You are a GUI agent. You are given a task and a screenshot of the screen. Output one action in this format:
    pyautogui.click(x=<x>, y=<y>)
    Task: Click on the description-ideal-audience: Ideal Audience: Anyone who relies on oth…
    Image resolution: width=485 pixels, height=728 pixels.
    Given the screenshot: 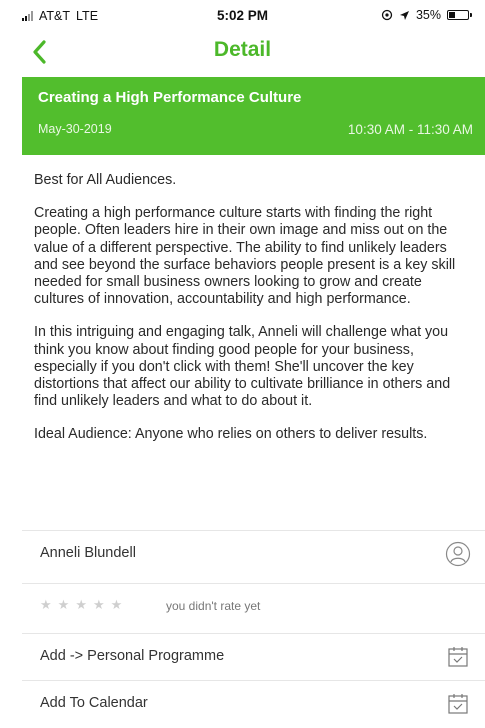 What is the action you would take?
    pyautogui.click(x=231, y=434)
    